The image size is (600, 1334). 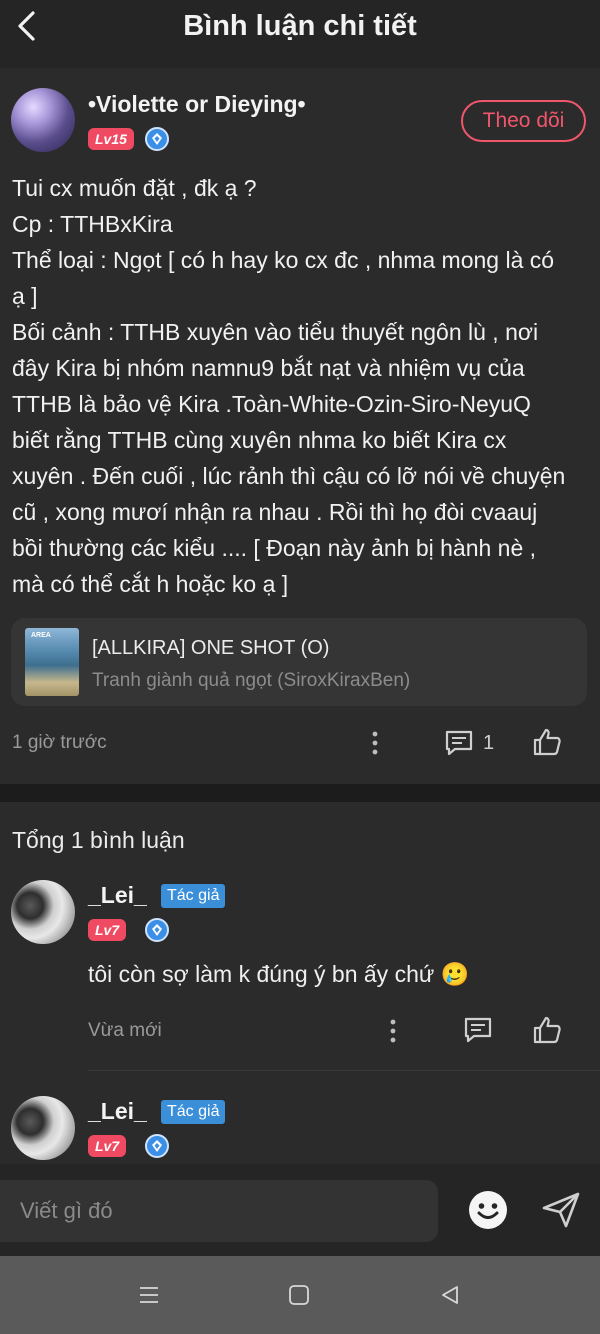 What do you see at coordinates (59, 742) in the screenshot?
I see `post-time: 1 giờ trước` at bounding box center [59, 742].